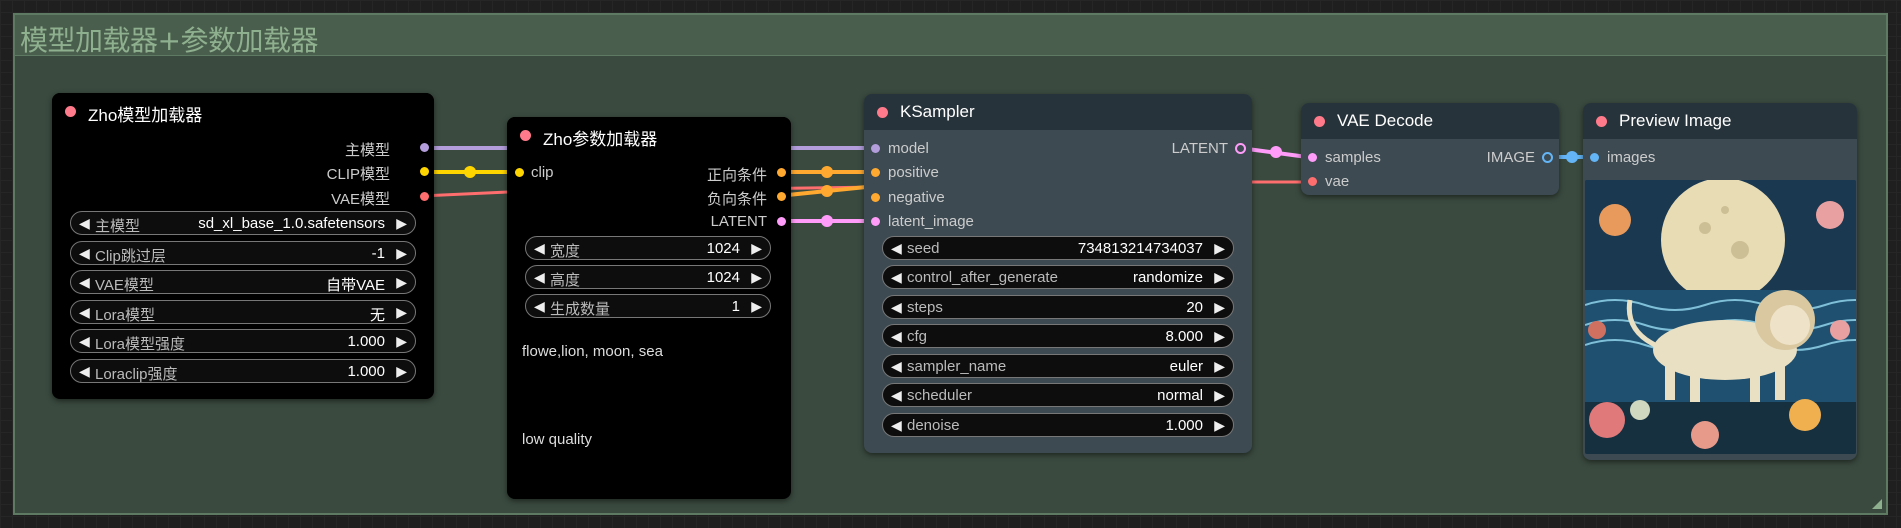 The image size is (1901, 528). Describe the element at coordinates (875, 221) in the screenshot. I see `input-slot-latent-image` at that location.